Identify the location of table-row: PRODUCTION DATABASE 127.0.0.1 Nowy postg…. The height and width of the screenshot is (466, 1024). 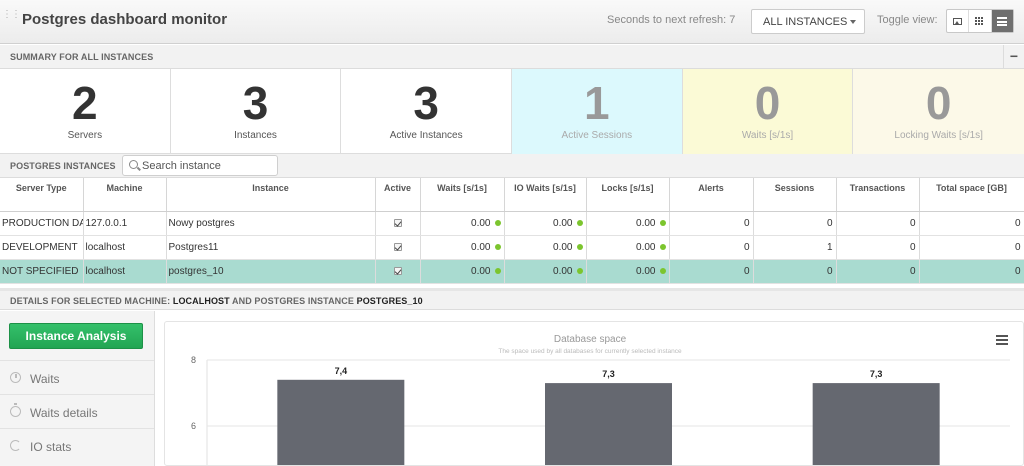
(512, 223).